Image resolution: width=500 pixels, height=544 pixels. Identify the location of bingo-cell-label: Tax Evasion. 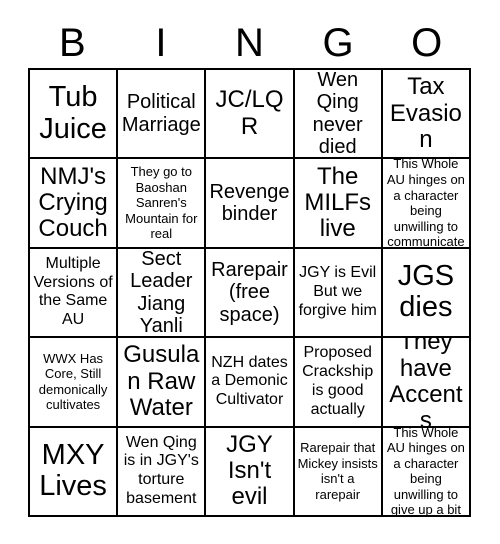
(425, 113).